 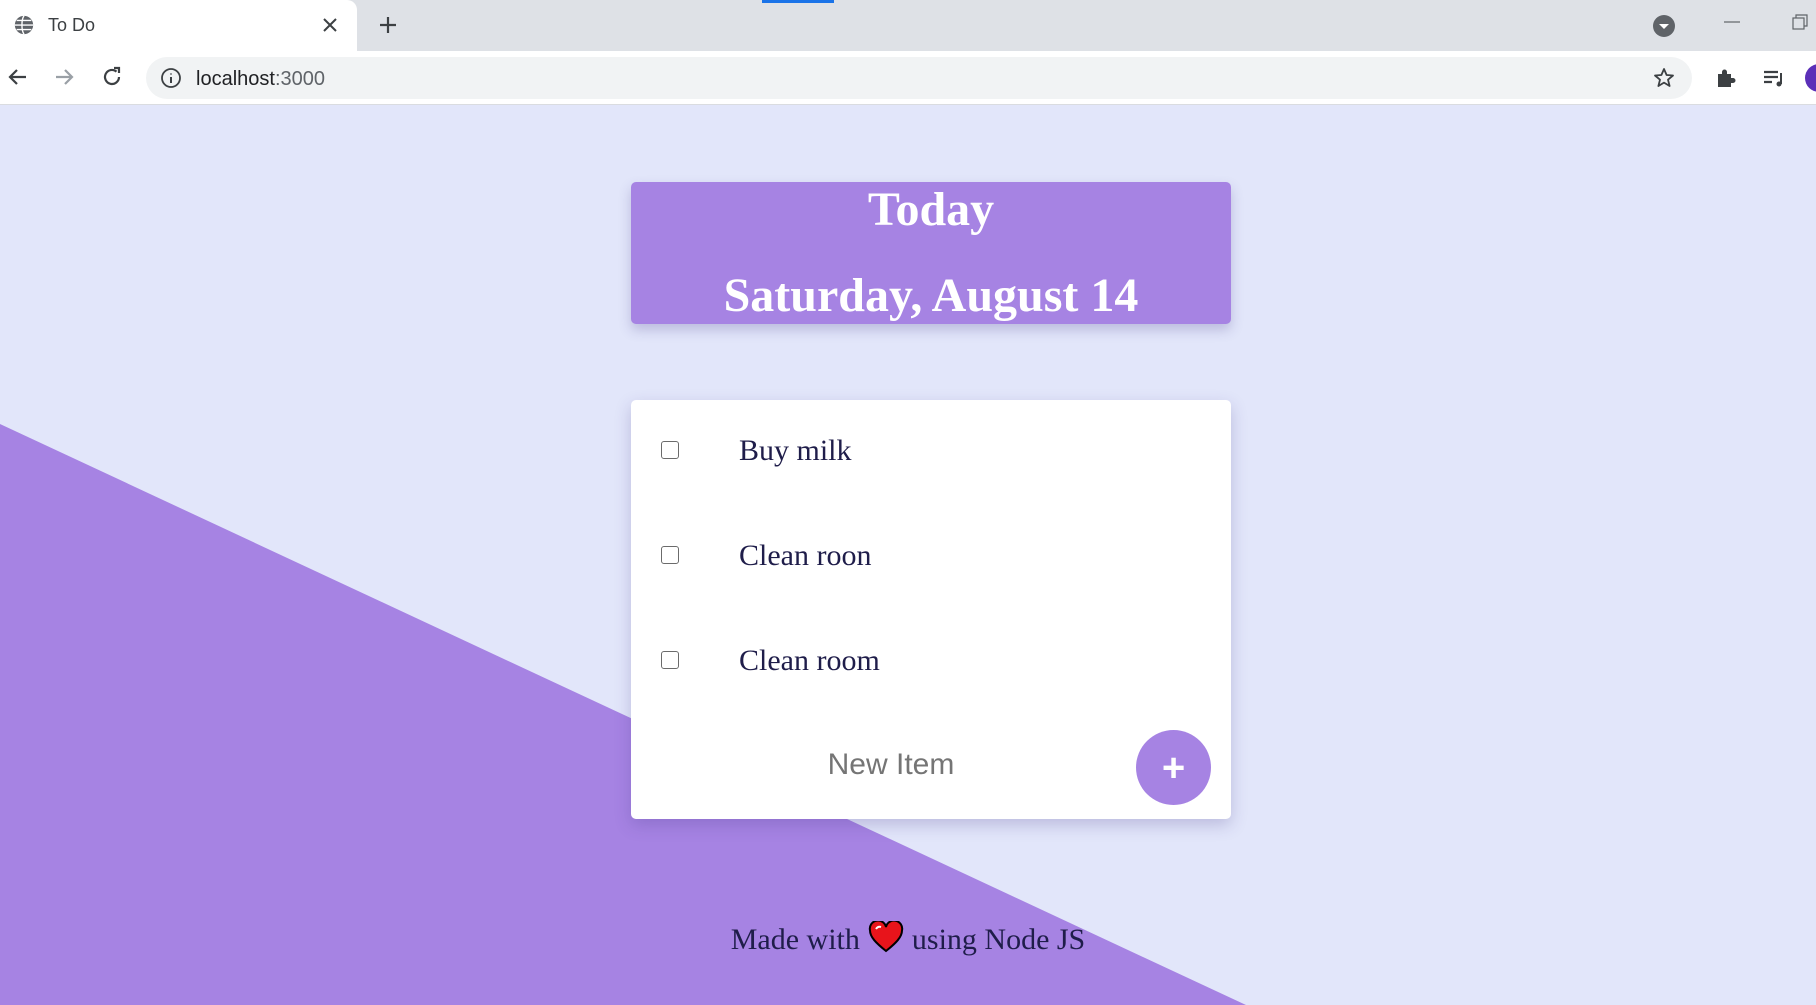 What do you see at coordinates (1726, 78) in the screenshot?
I see `extensions-icon` at bounding box center [1726, 78].